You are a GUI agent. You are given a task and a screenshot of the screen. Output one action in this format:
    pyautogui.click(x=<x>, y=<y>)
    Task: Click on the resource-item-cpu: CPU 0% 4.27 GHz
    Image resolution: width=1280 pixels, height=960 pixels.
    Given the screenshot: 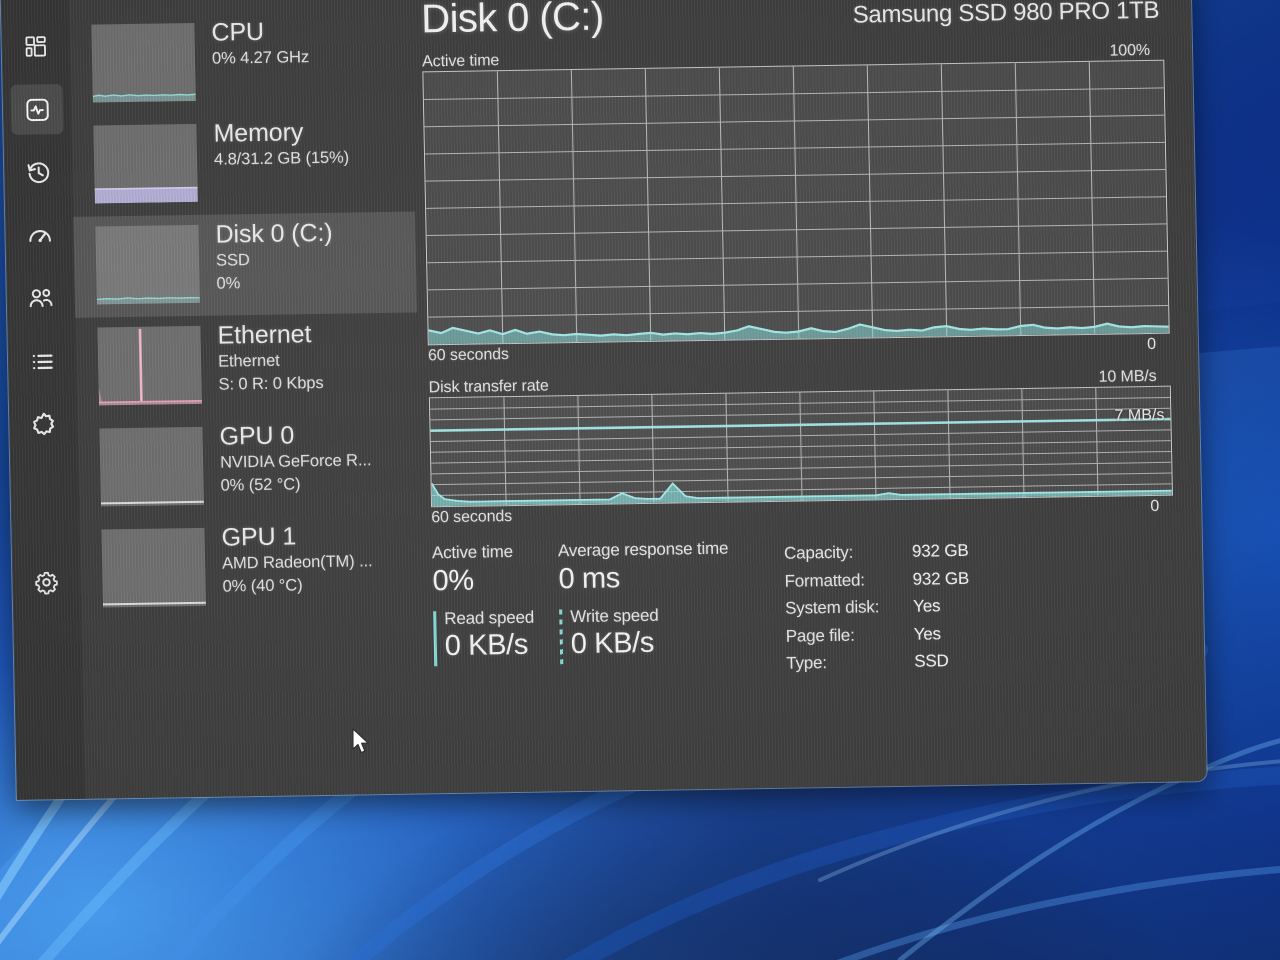 What is the action you would take?
    pyautogui.click(x=241, y=63)
    